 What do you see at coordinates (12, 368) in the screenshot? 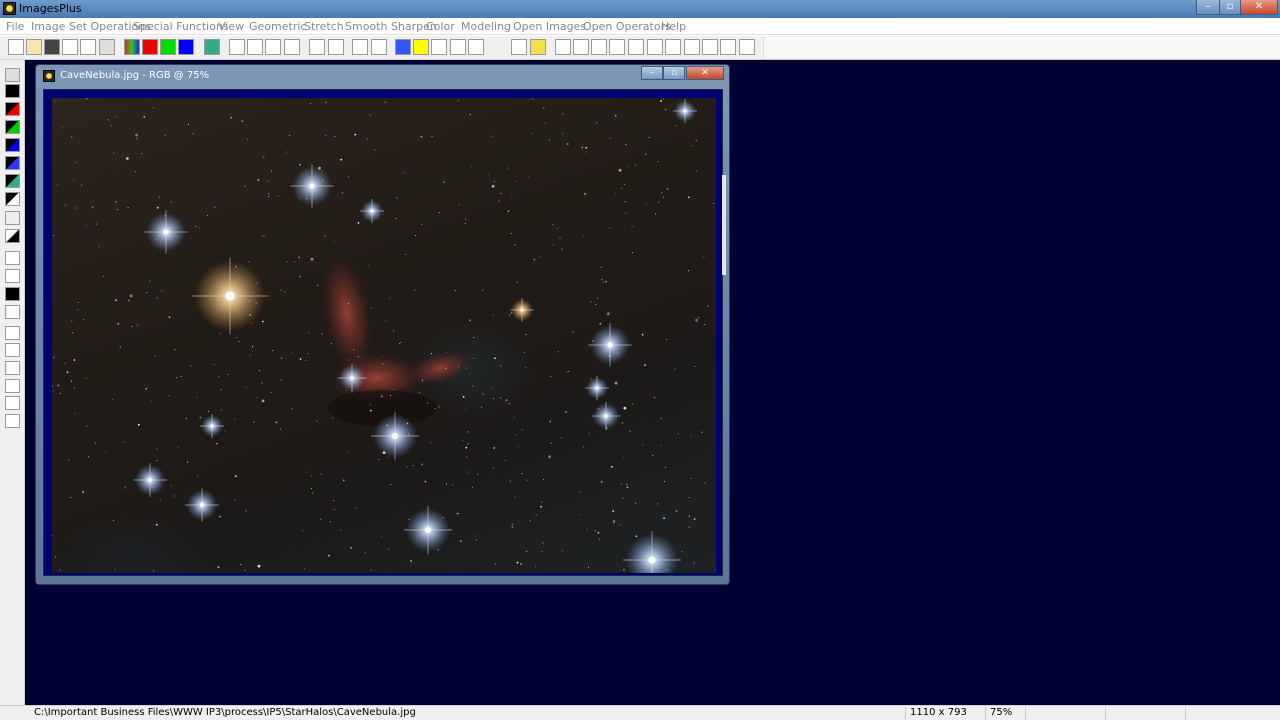
I see `right-arrow-icon` at bounding box center [12, 368].